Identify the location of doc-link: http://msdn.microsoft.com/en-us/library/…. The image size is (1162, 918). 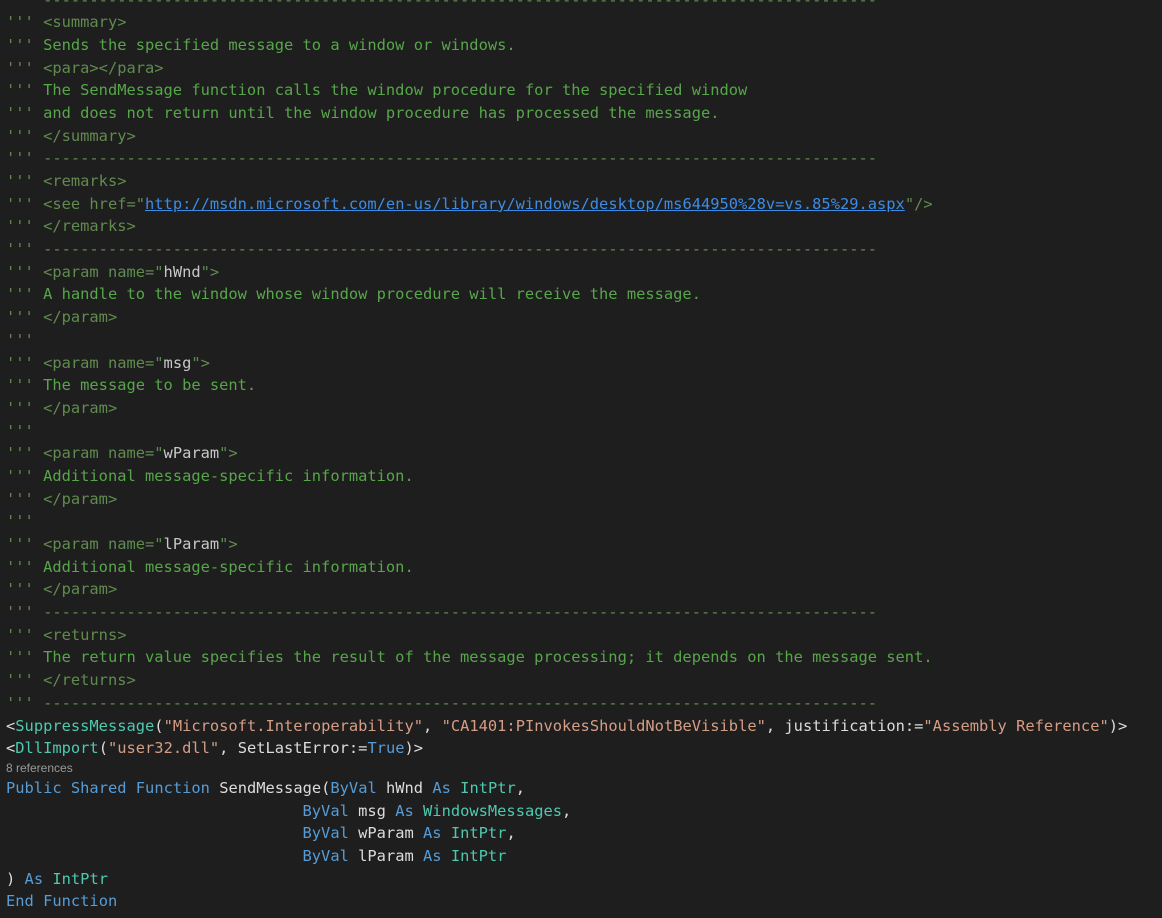
(525, 204).